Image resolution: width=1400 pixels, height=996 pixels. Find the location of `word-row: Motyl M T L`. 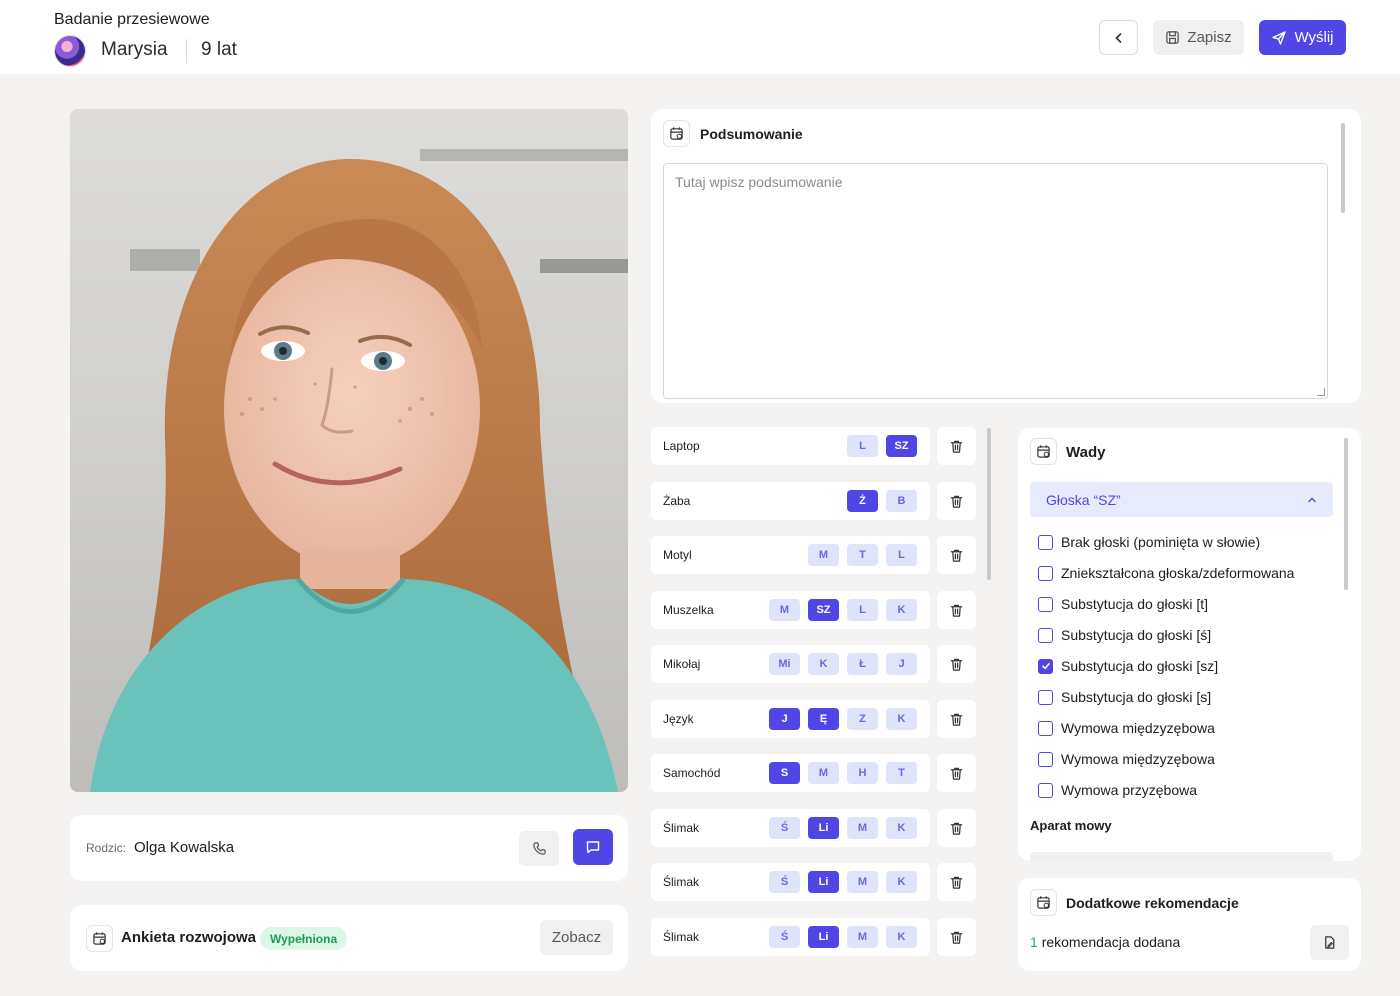

word-row: Motyl M T L is located at coordinates (790, 555).